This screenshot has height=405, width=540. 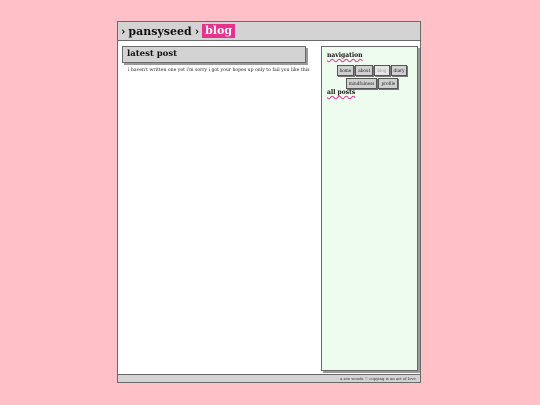 What do you see at coordinates (219, 31) in the screenshot?
I see `current-section-label: blog` at bounding box center [219, 31].